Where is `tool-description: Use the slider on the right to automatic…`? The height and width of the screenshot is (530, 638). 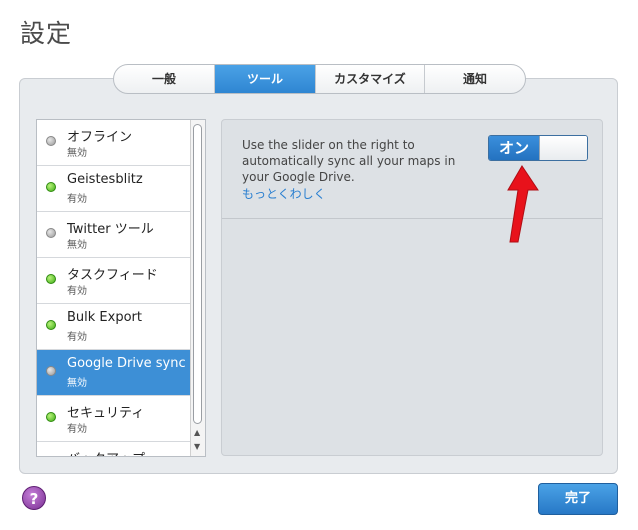 tool-description: Use the slider on the right to automatic… is located at coordinates (349, 161).